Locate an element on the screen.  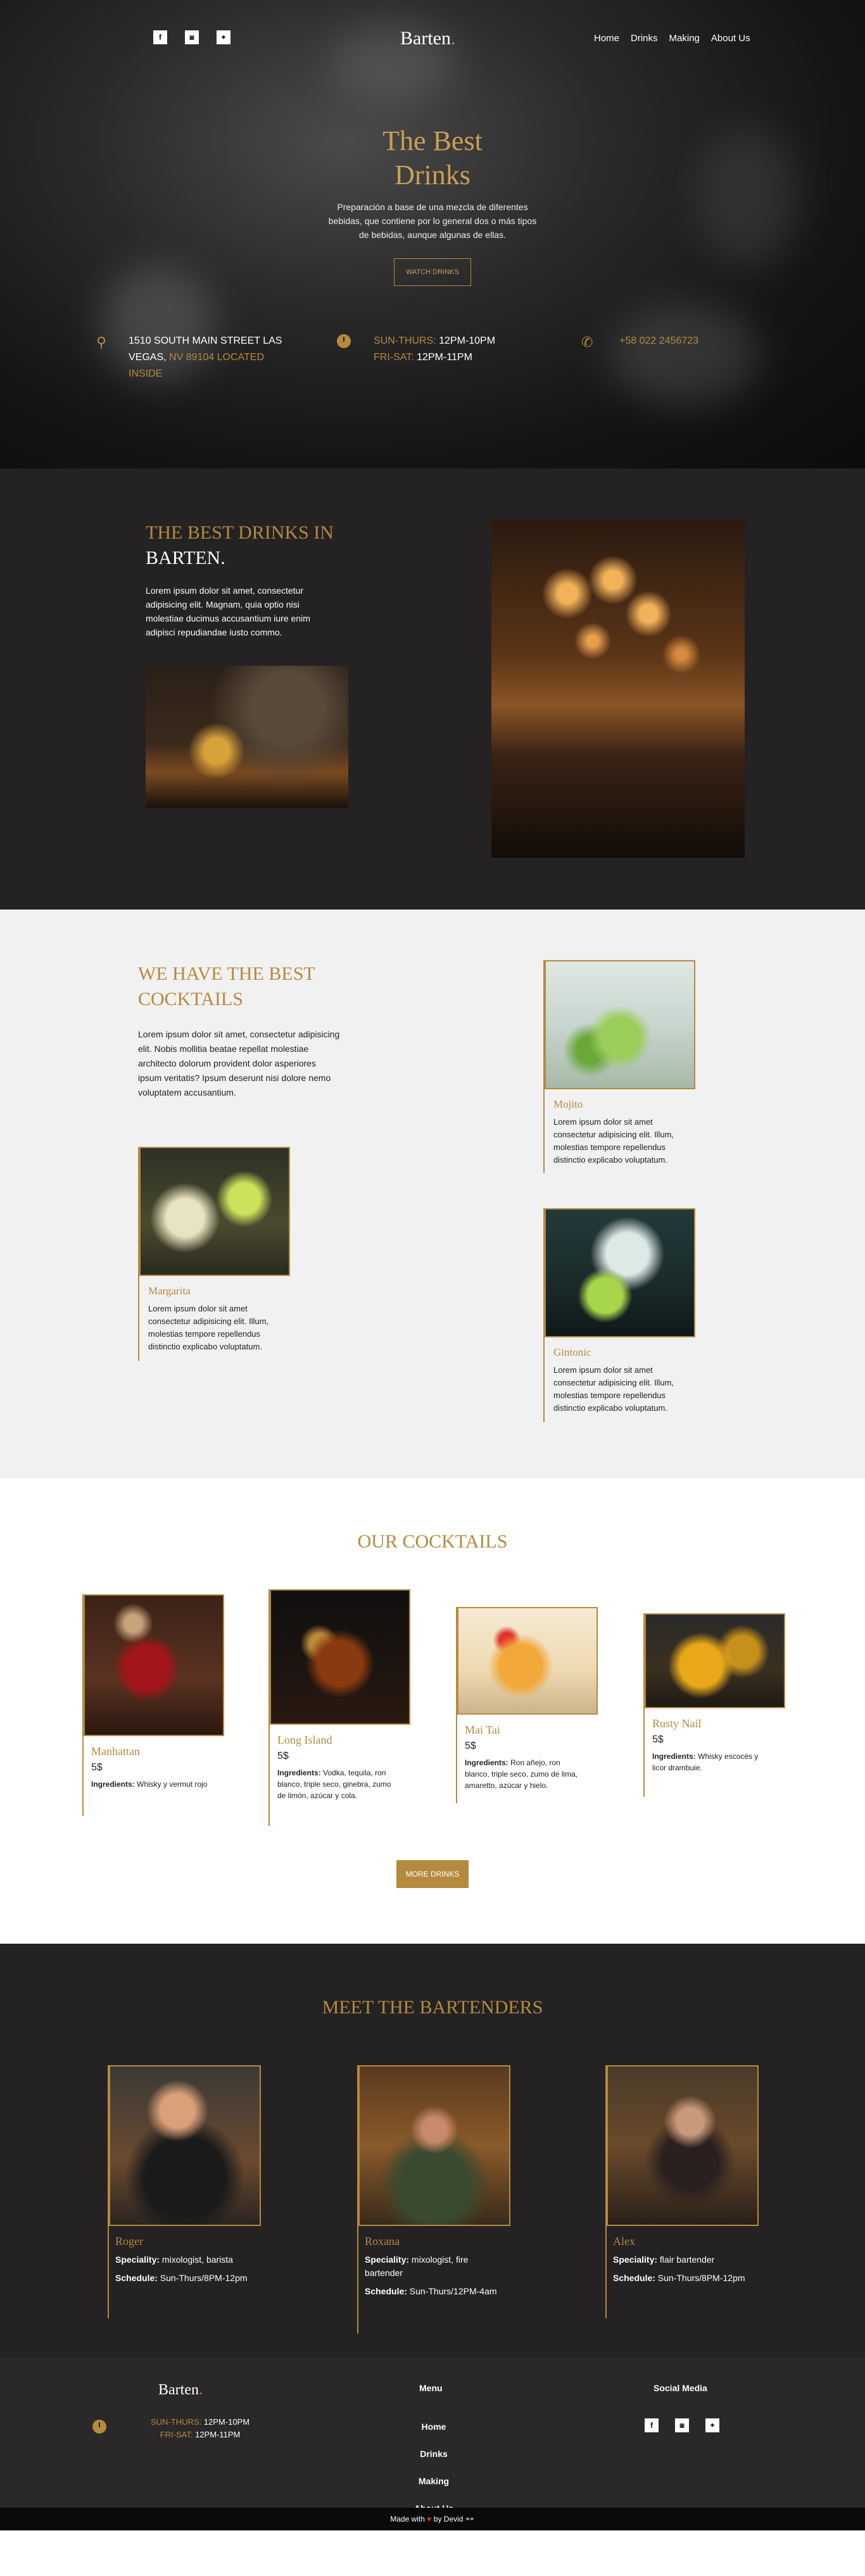
bartender-photo is located at coordinates (247, 737).